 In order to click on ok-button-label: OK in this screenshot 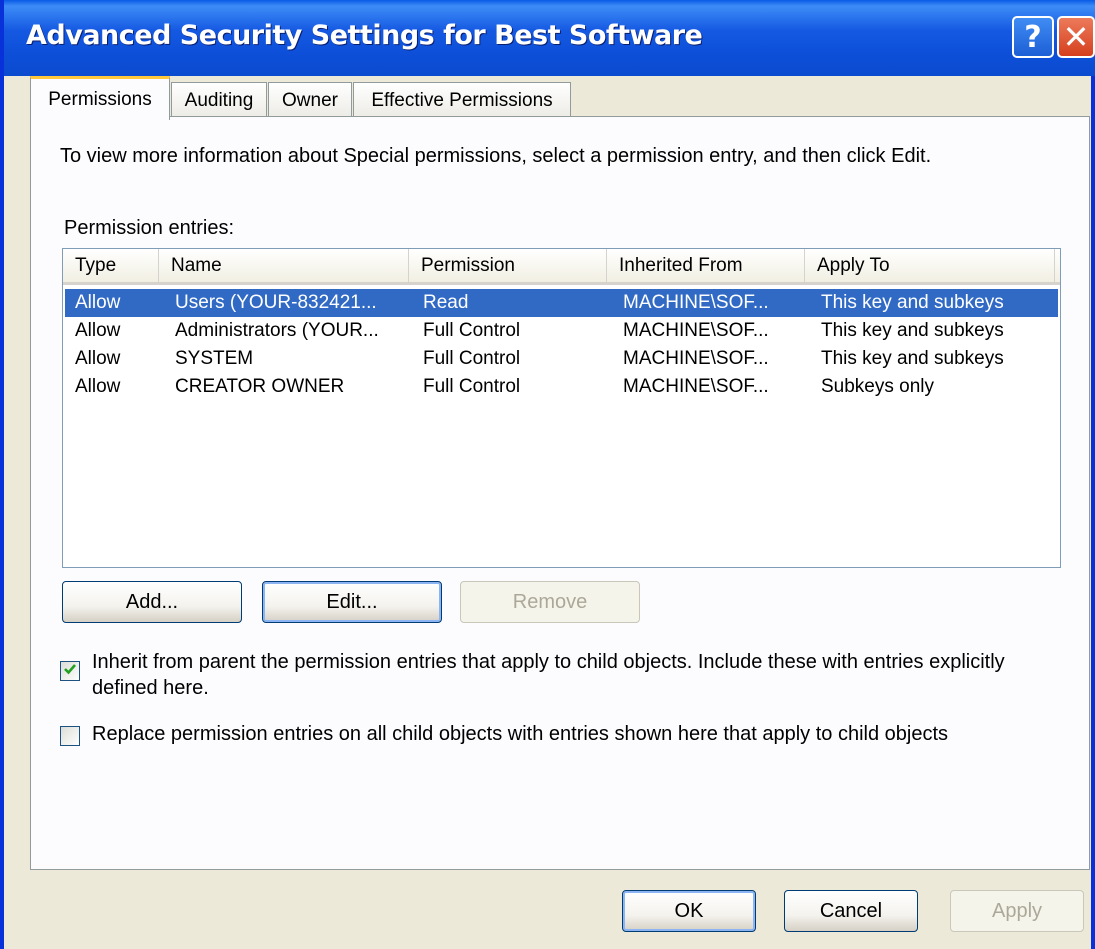, I will do `click(689, 910)`.